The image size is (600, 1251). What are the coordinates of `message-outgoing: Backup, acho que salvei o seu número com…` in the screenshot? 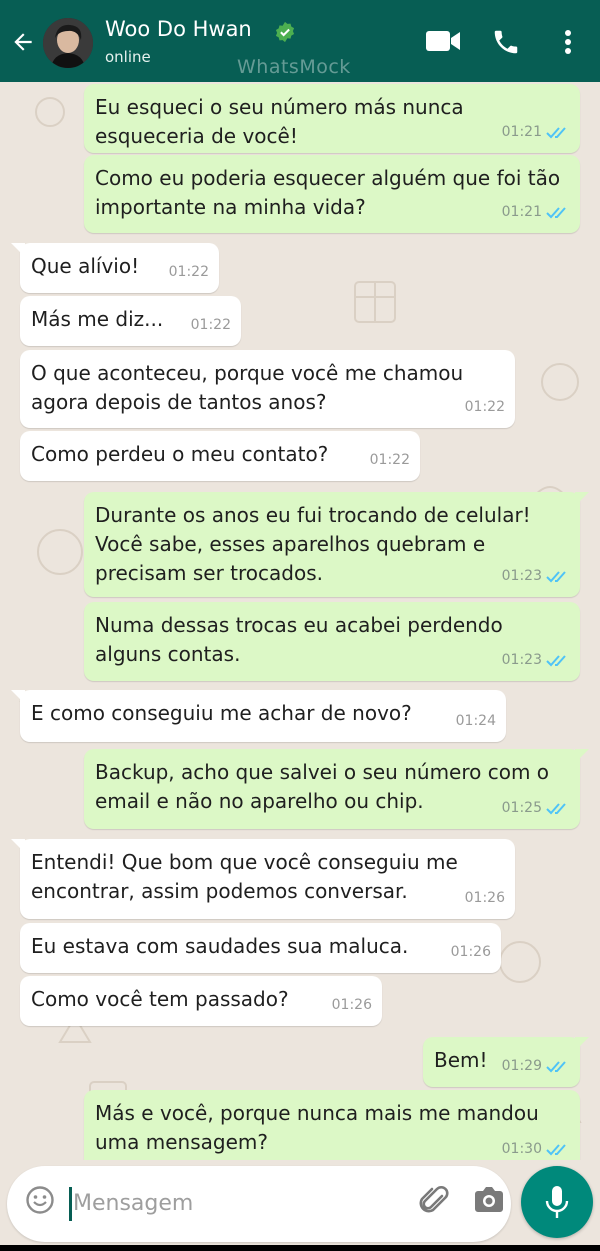 It's located at (336, 789).